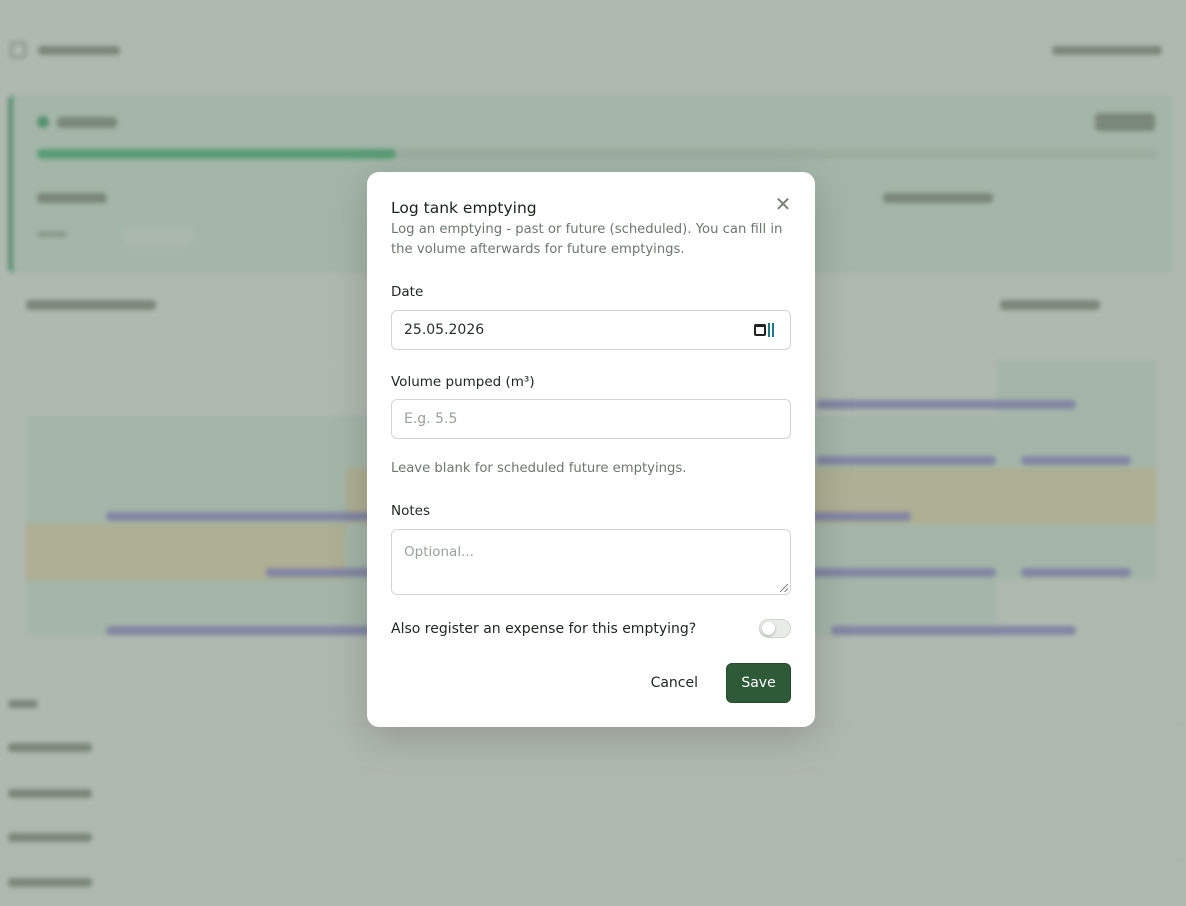  I want to click on volume-input: E.g. 5.5, so click(591, 419).